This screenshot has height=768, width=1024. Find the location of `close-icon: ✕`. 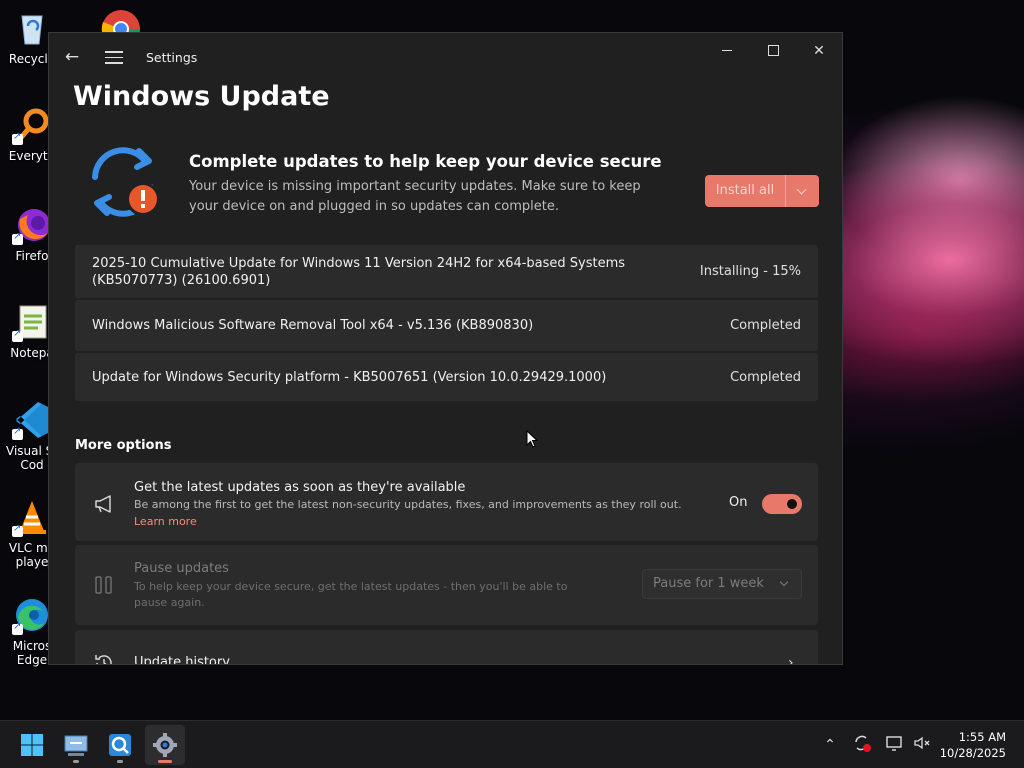

close-icon: ✕ is located at coordinates (819, 51).